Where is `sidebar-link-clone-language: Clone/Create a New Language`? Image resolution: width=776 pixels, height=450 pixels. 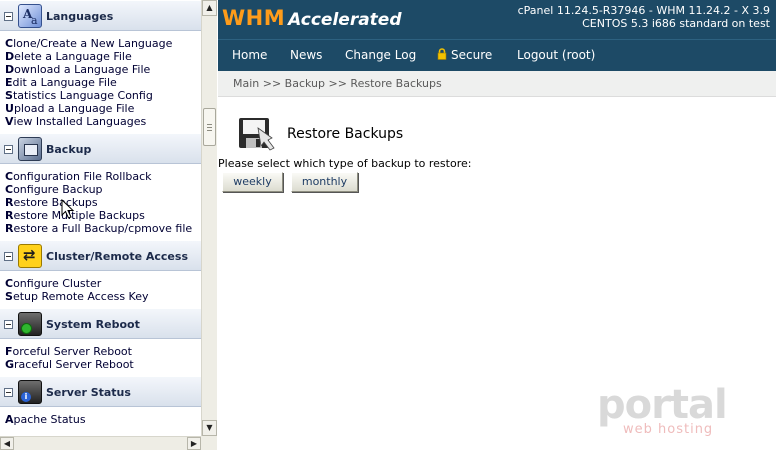 sidebar-link-clone-language: Clone/Create a New Language is located at coordinates (103, 43).